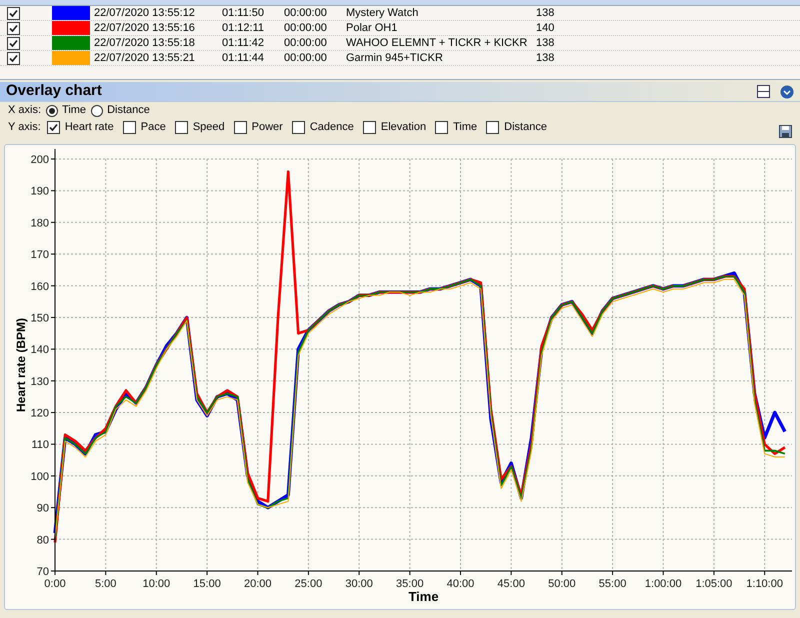  What do you see at coordinates (546, 28) in the screenshot?
I see `average-heart-rate: 140` at bounding box center [546, 28].